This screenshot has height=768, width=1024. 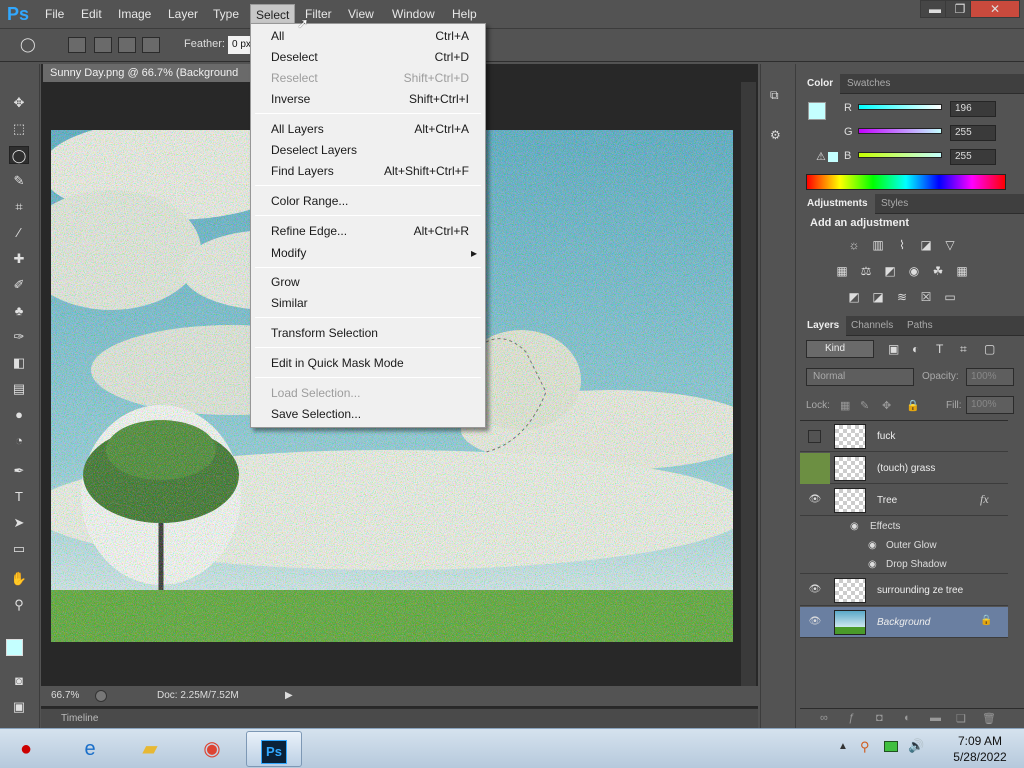 What do you see at coordinates (54, 14) in the screenshot?
I see `menu-file: File` at bounding box center [54, 14].